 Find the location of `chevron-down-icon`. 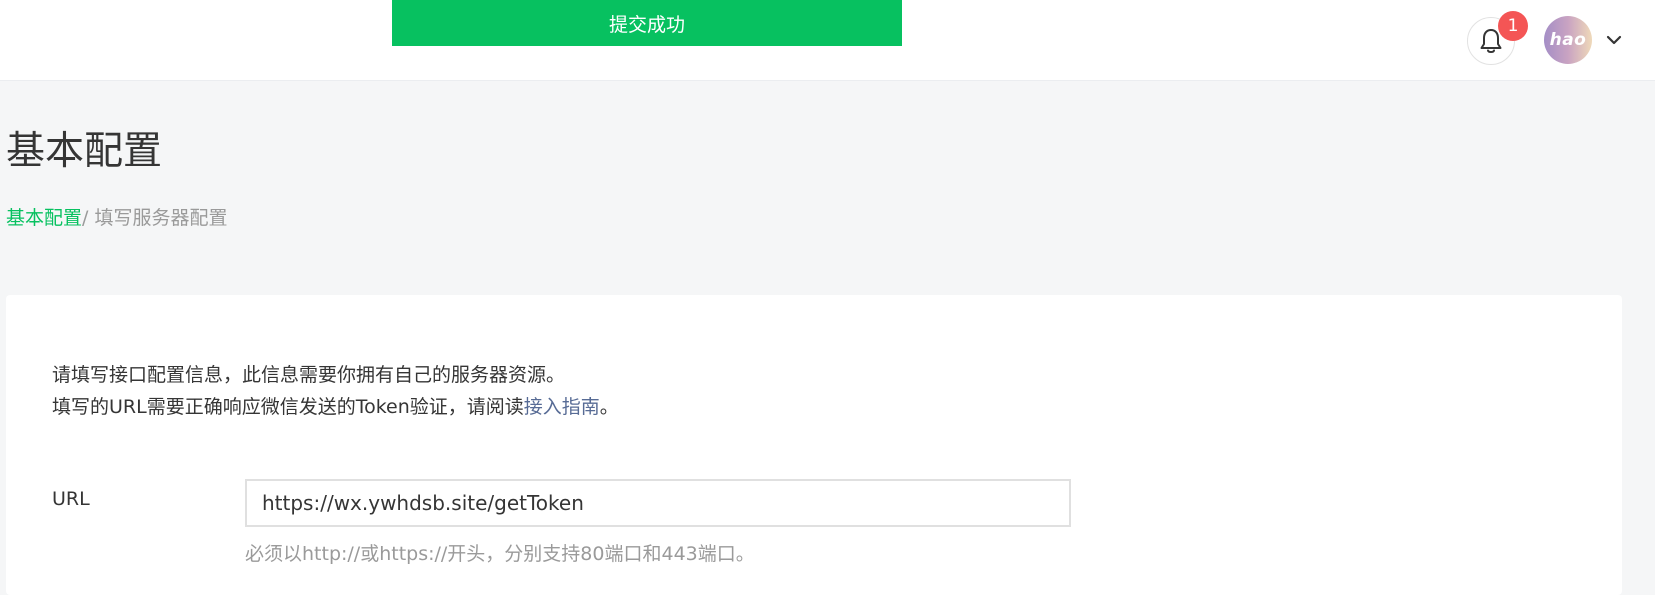

chevron-down-icon is located at coordinates (1614, 40).